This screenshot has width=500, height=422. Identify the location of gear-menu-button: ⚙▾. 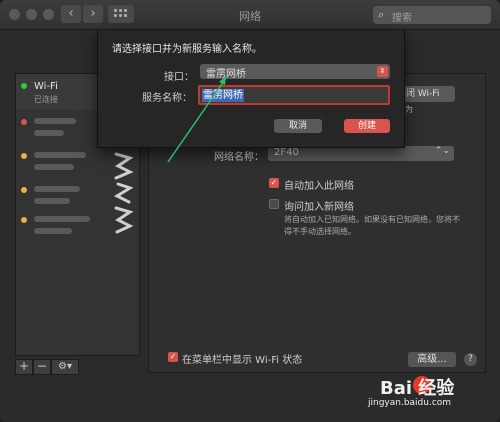
(65, 367).